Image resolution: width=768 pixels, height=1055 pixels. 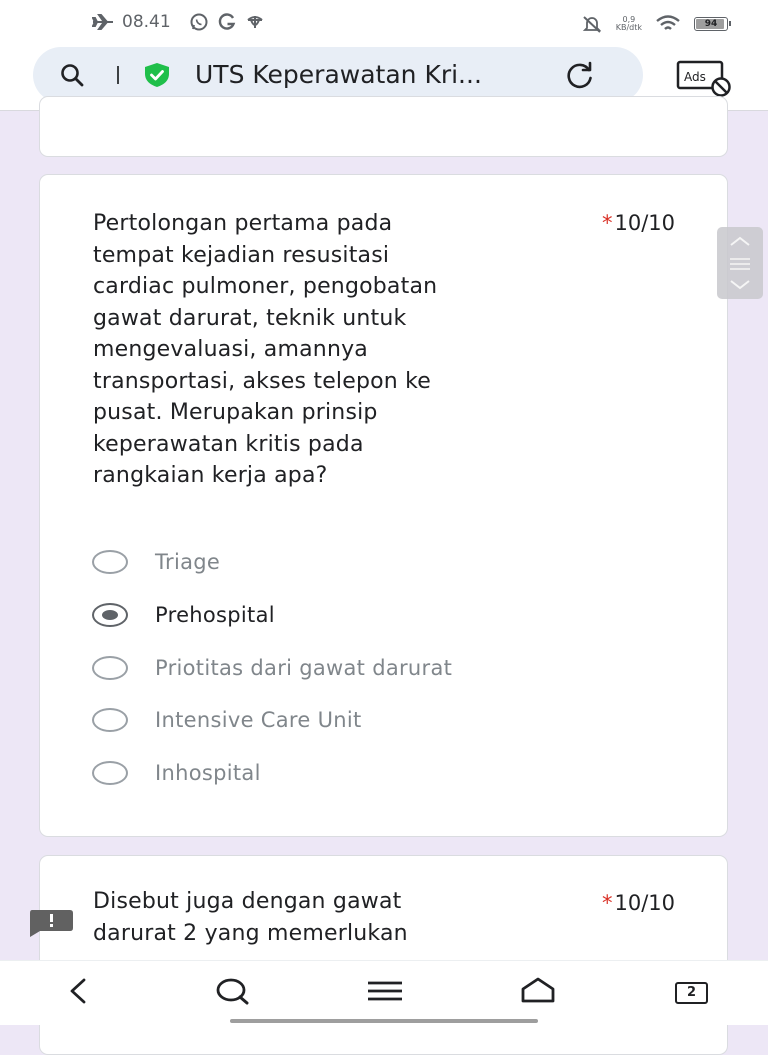 I want to click on ads-block-icon: Ads, so click(x=705, y=77).